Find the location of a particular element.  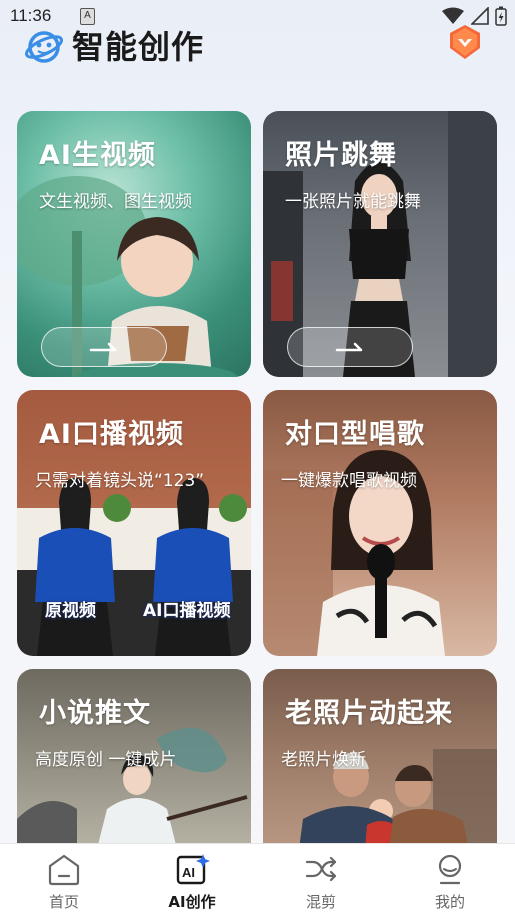

tab-mix-edit: 混剪 is located at coordinates (321, 880).